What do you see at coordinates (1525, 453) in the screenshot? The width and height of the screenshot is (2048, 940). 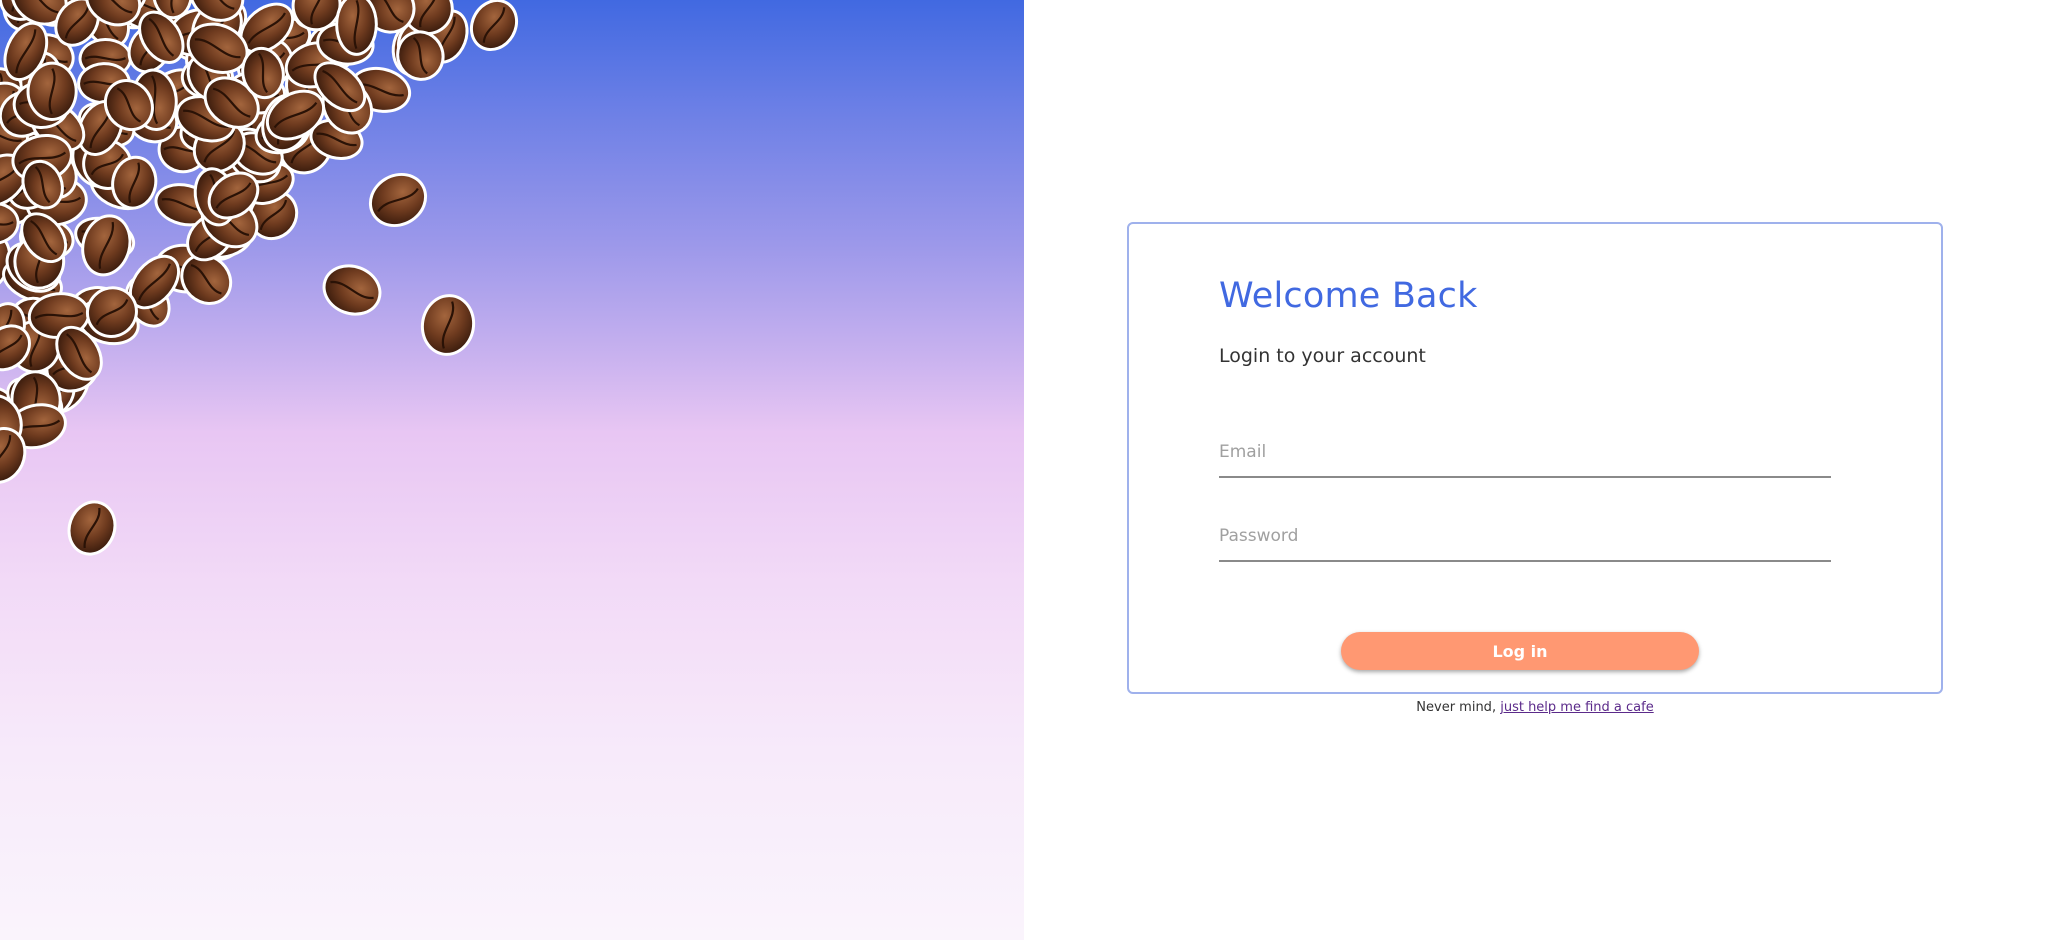 I see `email-field` at bounding box center [1525, 453].